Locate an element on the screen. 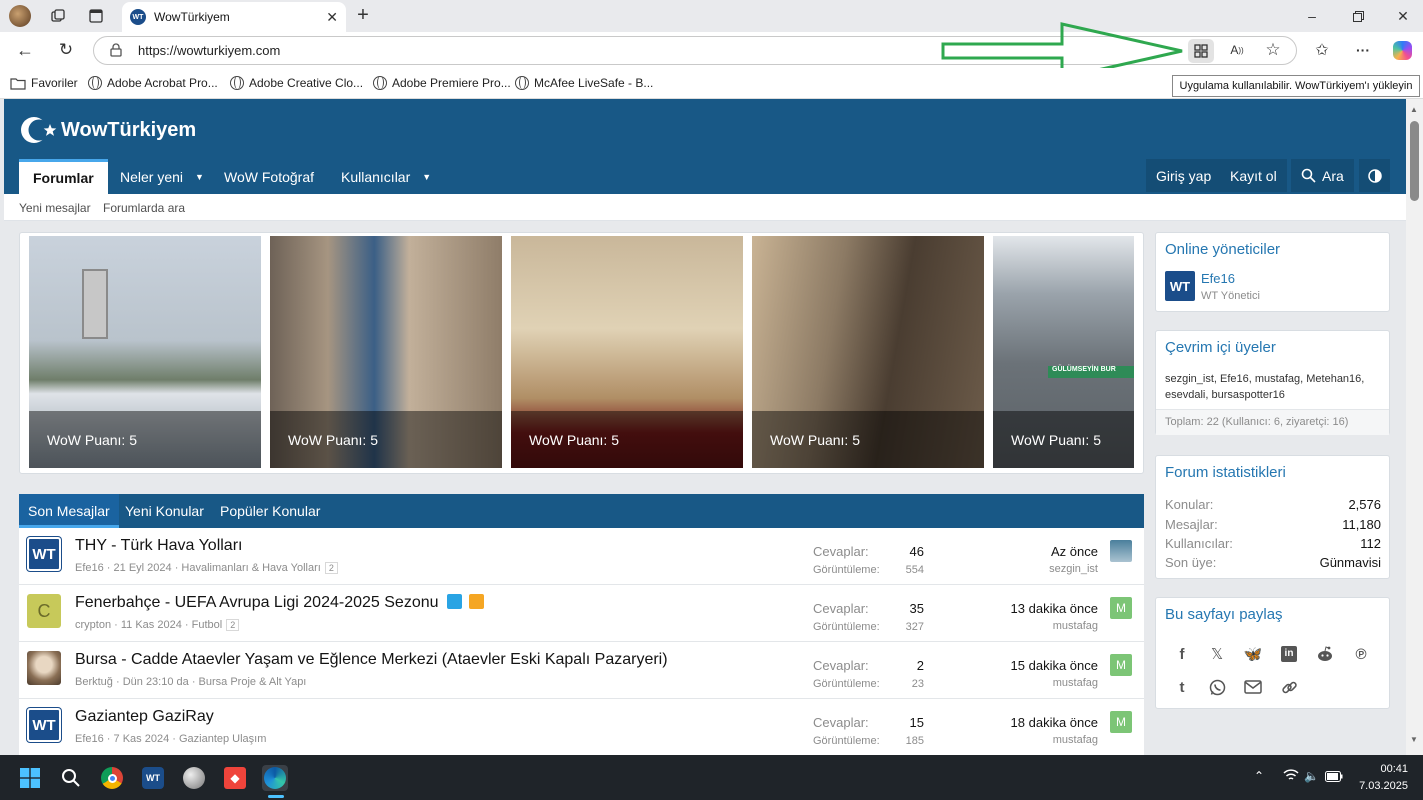  nav-forumlar: Forumlar is located at coordinates (63, 176).